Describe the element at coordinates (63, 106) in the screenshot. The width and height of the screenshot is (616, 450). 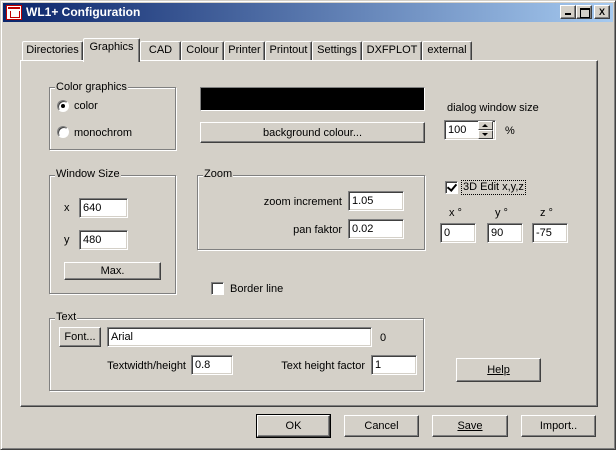
I see `color-radio` at that location.